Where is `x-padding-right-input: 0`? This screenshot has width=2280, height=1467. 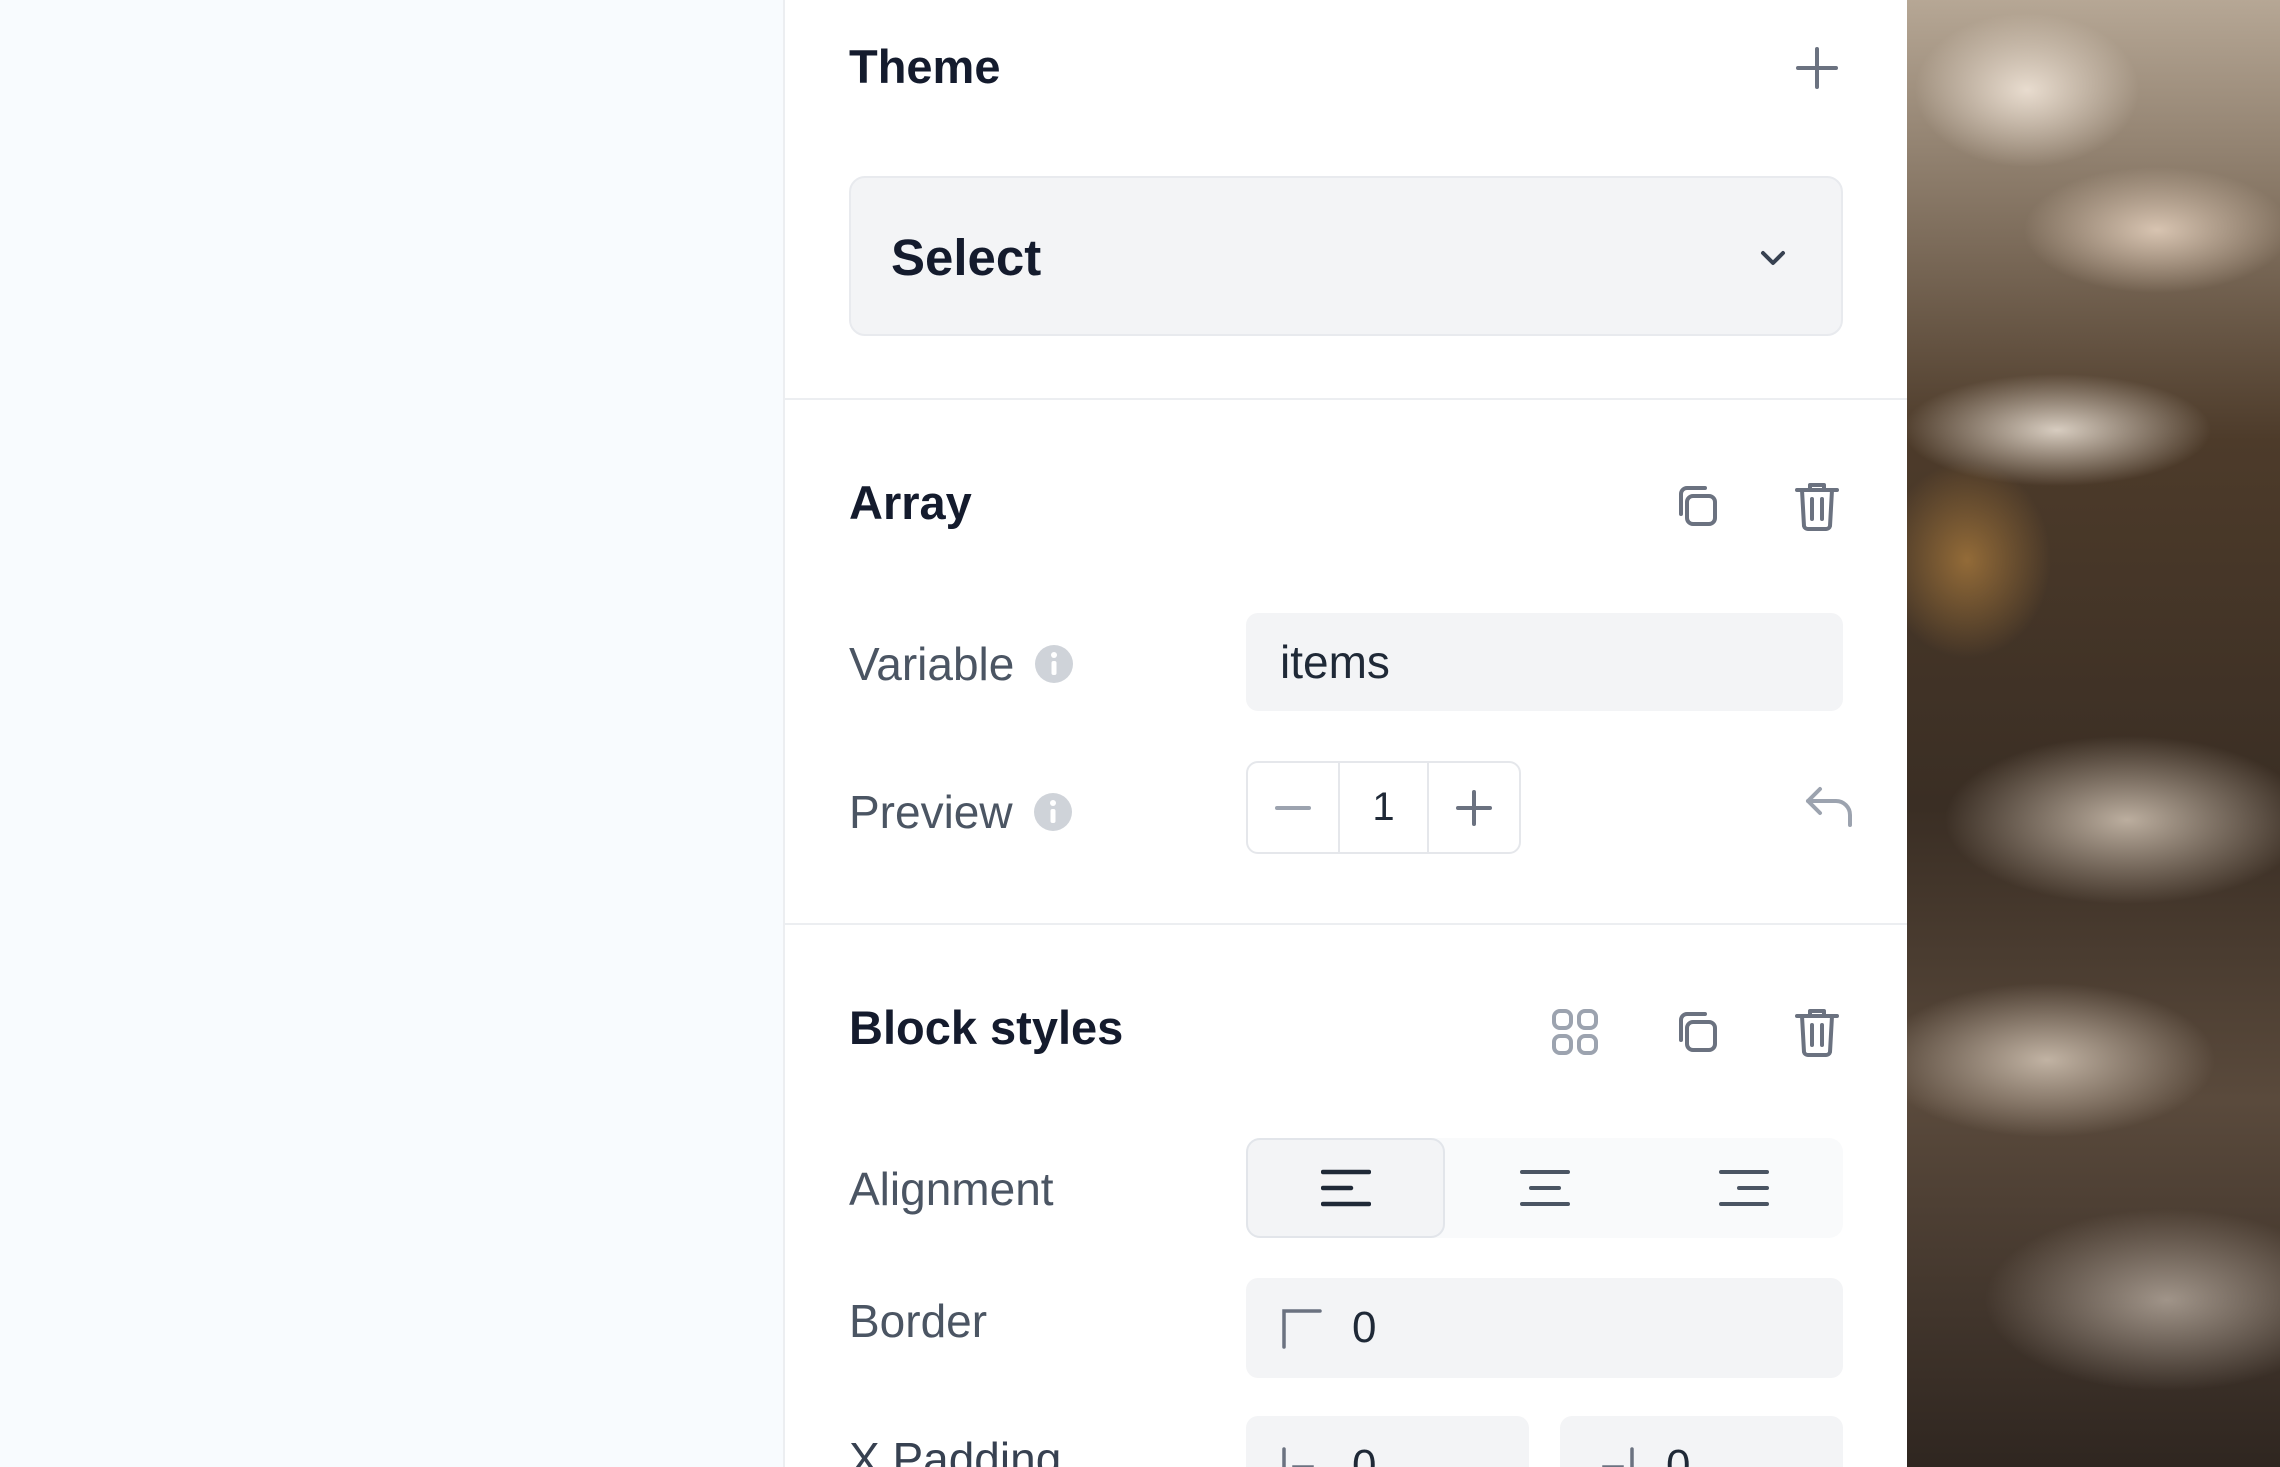
x-padding-right-input: 0 is located at coordinates (1701, 1441).